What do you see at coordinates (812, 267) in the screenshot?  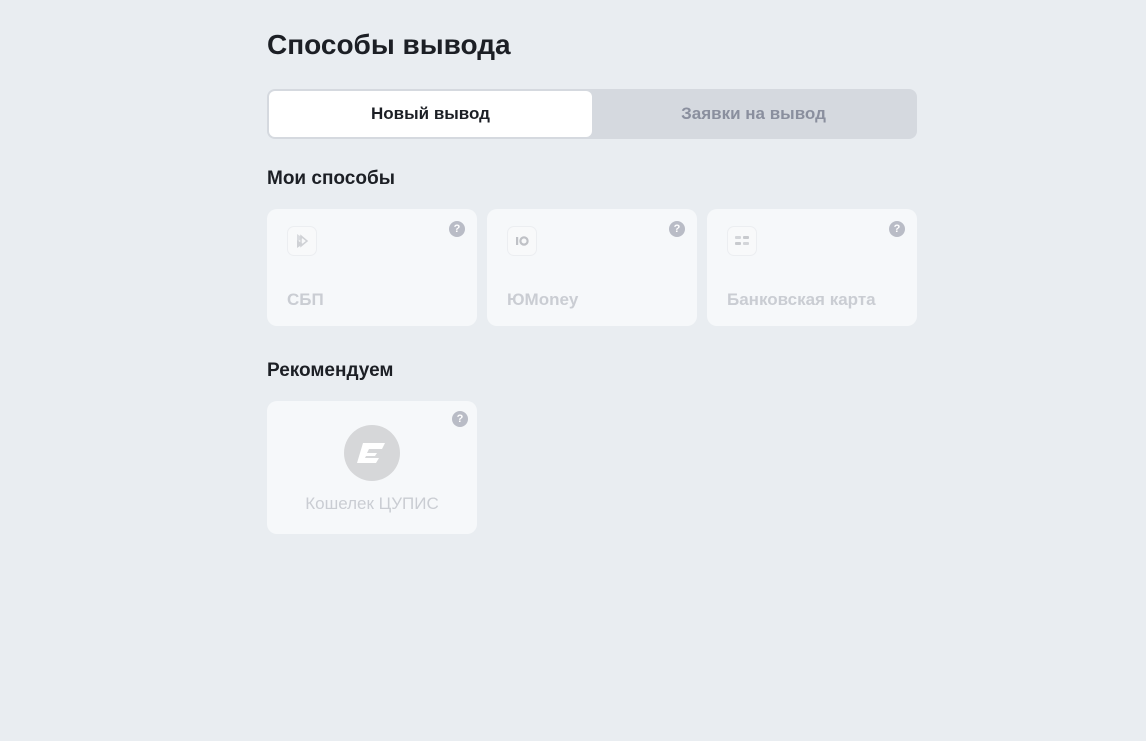 I see `method-card-bank-card: ? Банковская карта` at bounding box center [812, 267].